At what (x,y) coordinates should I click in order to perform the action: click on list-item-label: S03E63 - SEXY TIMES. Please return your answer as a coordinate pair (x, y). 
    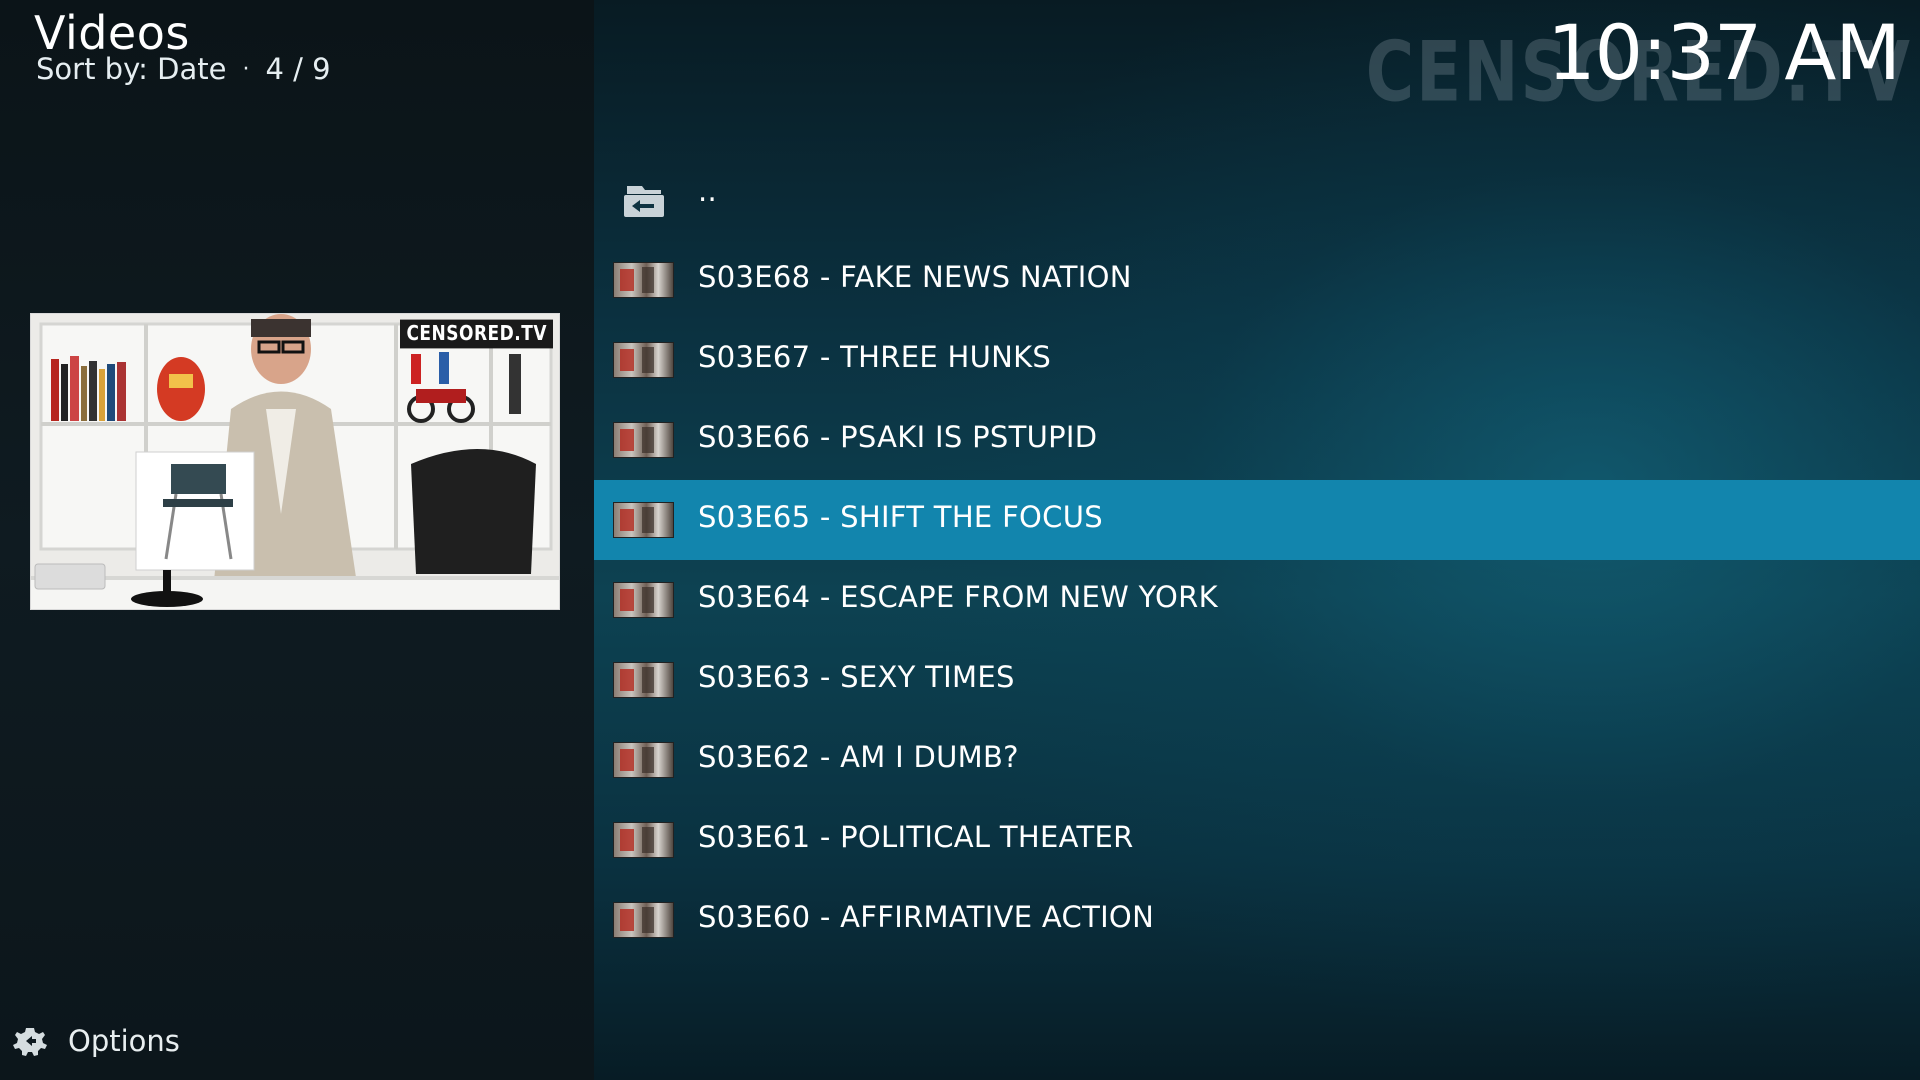
    Looking at the image, I should click on (856, 677).